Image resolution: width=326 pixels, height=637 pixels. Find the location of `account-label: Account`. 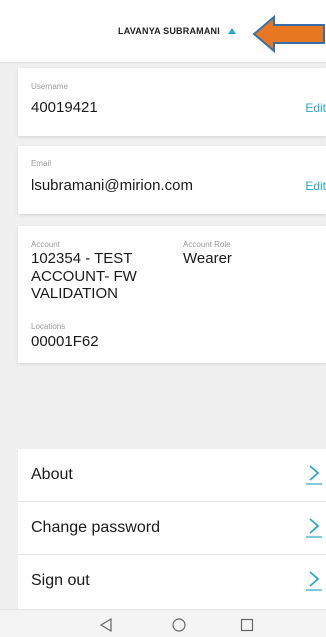

account-label: Account is located at coordinates (45, 244).